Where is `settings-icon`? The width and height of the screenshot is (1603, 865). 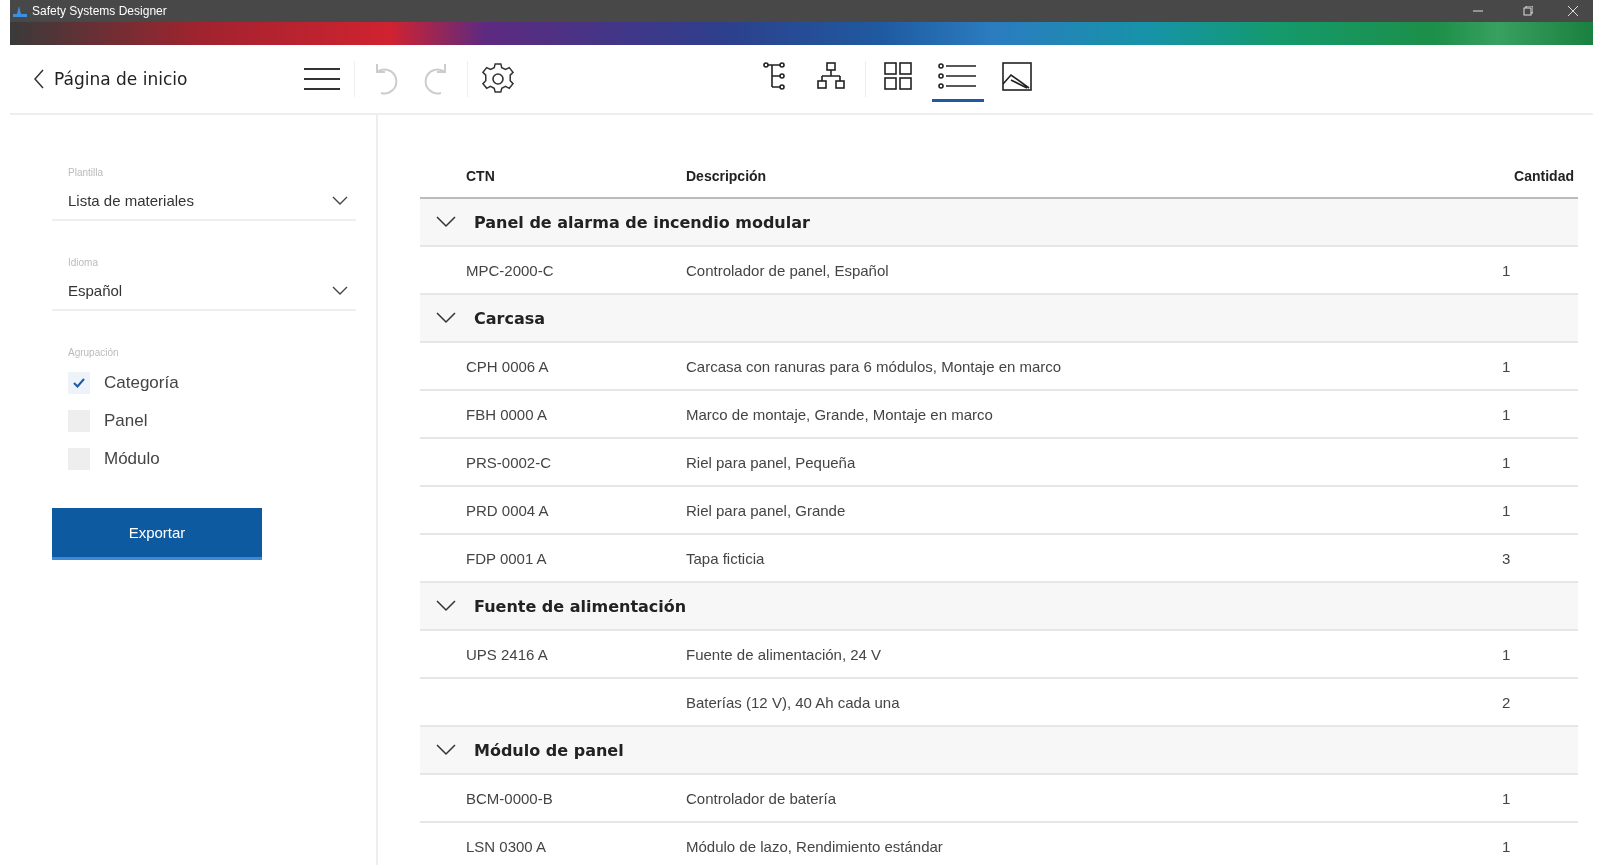
settings-icon is located at coordinates (499, 79).